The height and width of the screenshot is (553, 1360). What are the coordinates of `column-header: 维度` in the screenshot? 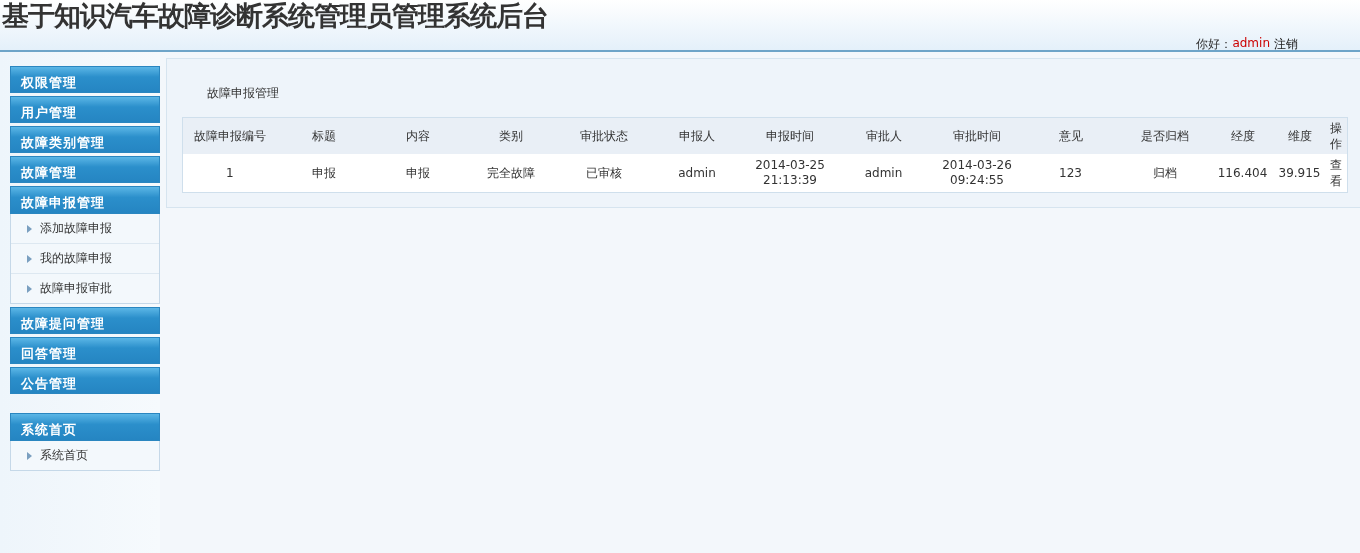 It's located at (1299, 135).